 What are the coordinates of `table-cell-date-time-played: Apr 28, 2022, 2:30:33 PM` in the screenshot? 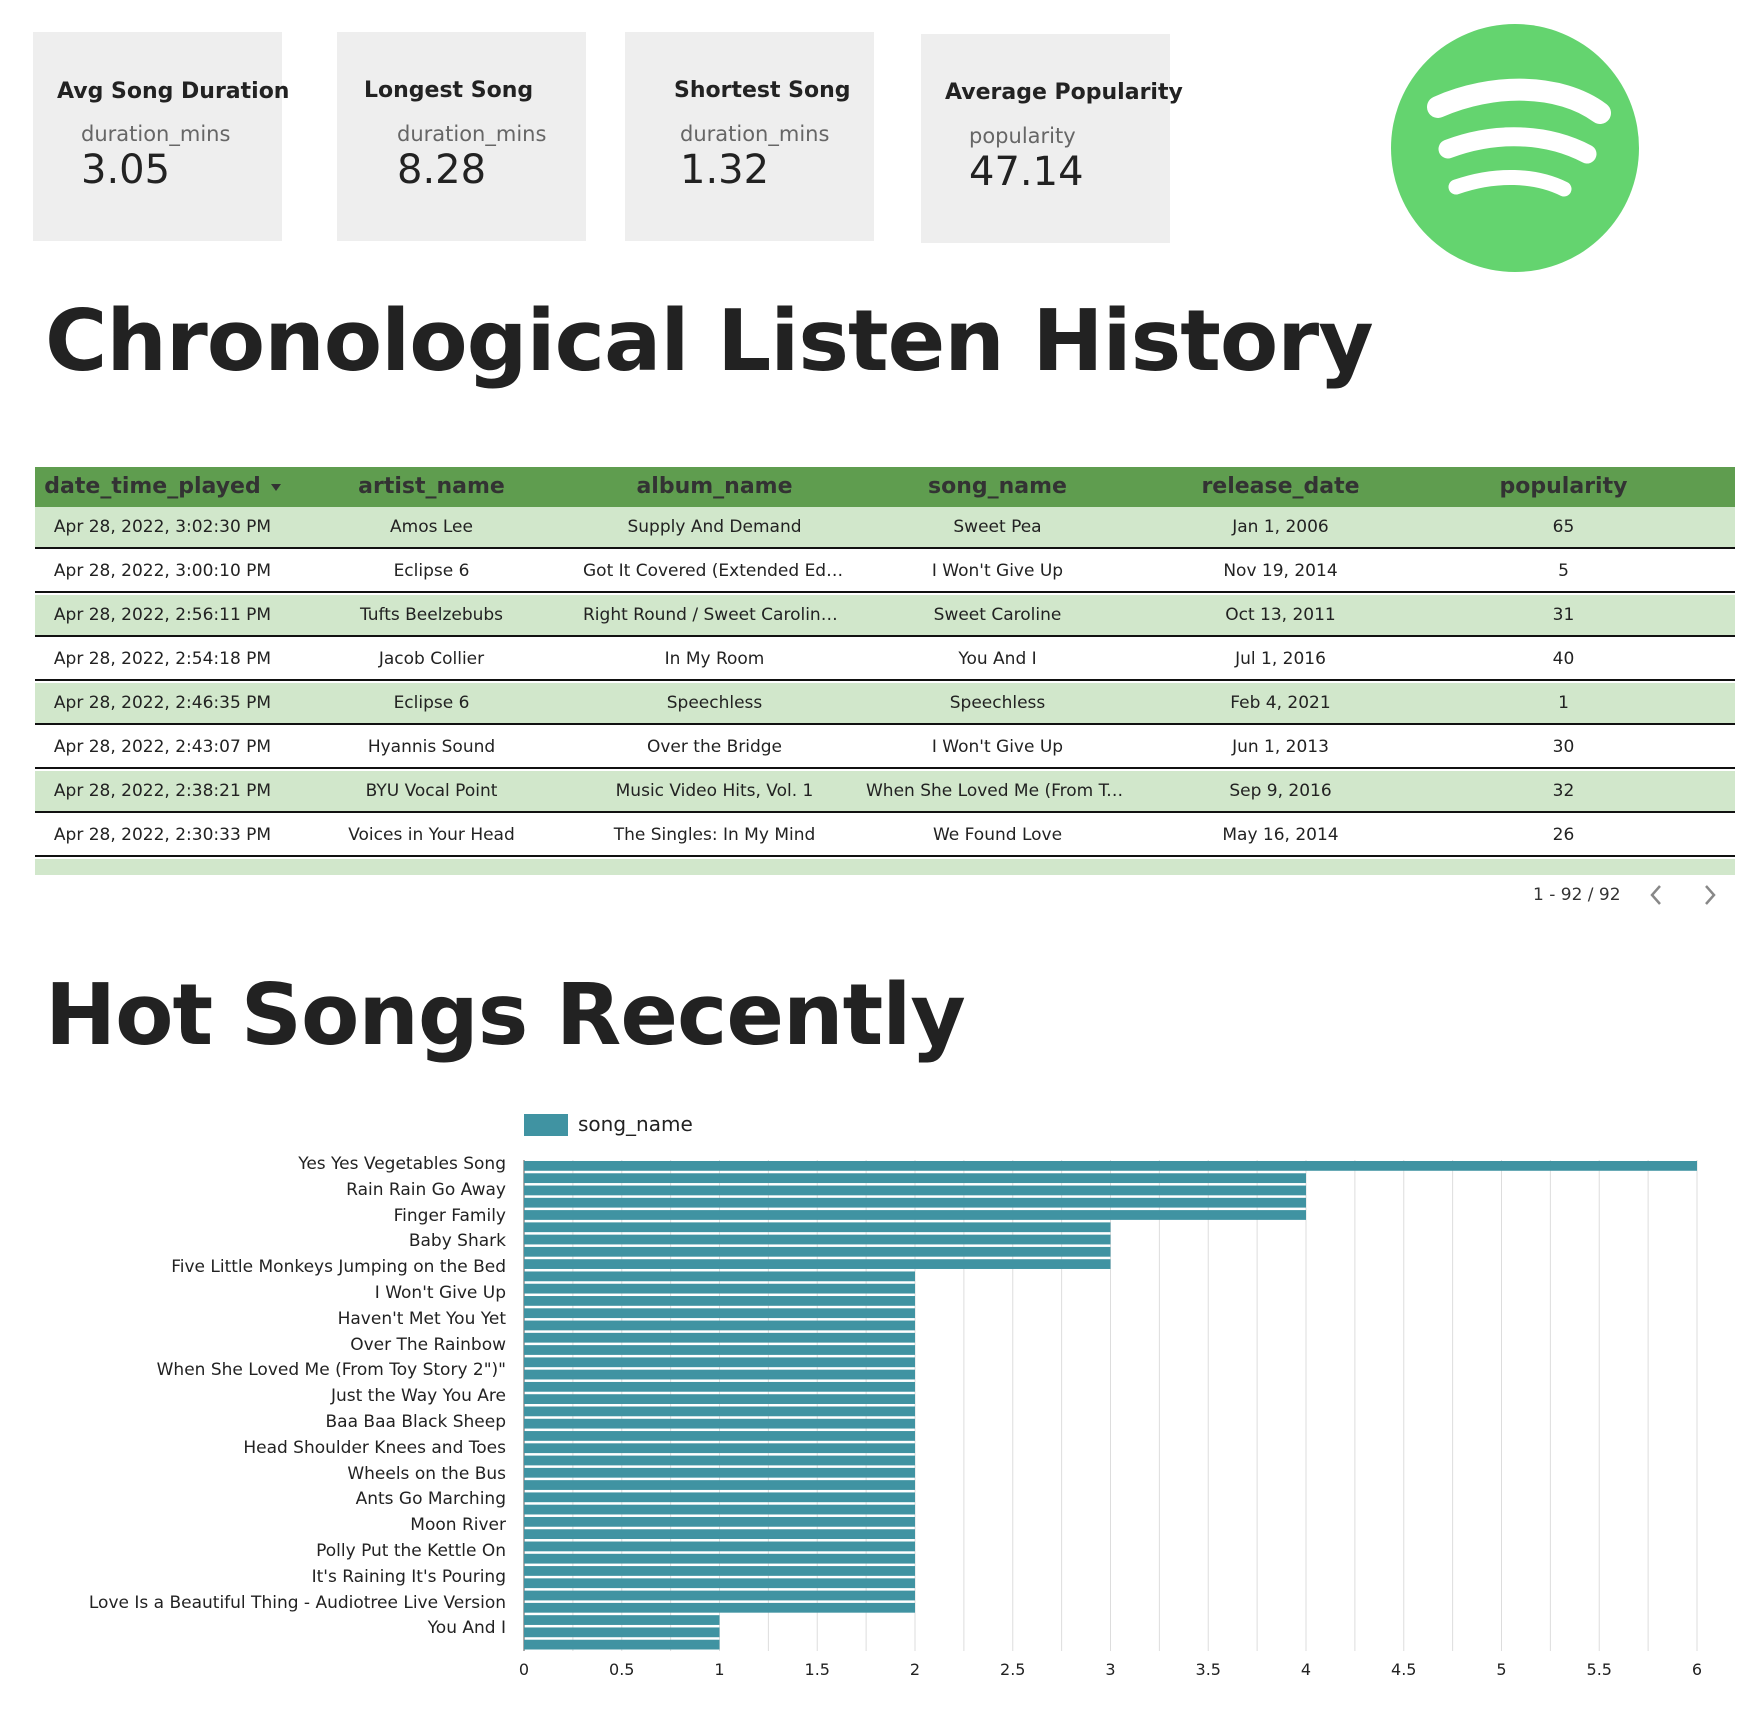 It's located at (162, 835).